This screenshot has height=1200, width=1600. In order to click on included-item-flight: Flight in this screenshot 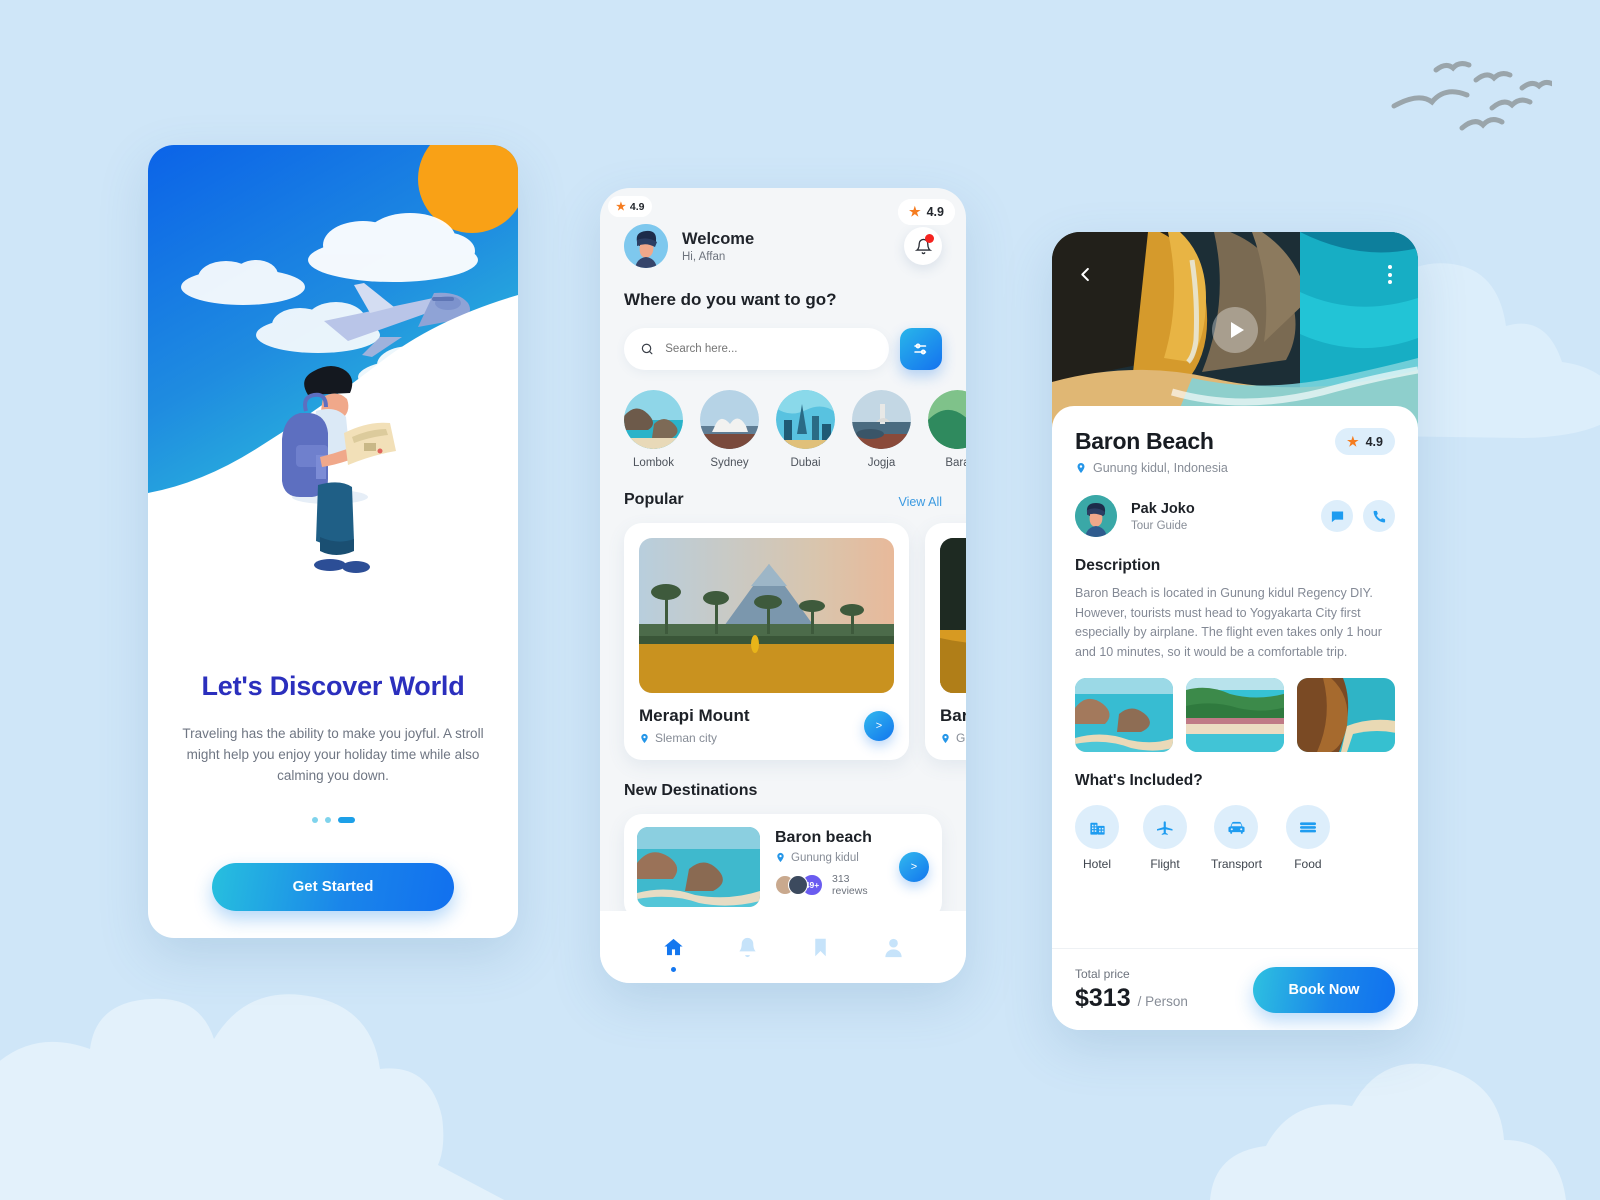, I will do `click(1165, 838)`.